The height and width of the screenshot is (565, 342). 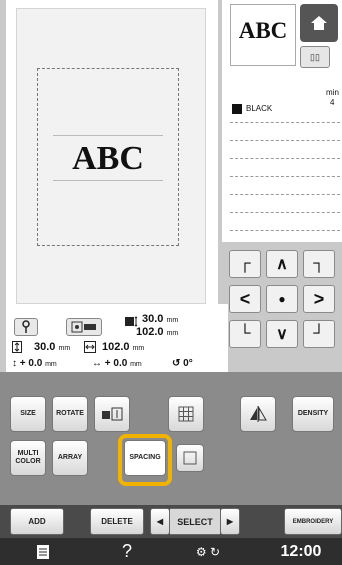 I want to click on button-label: EMBROIDERY, so click(x=313, y=521).